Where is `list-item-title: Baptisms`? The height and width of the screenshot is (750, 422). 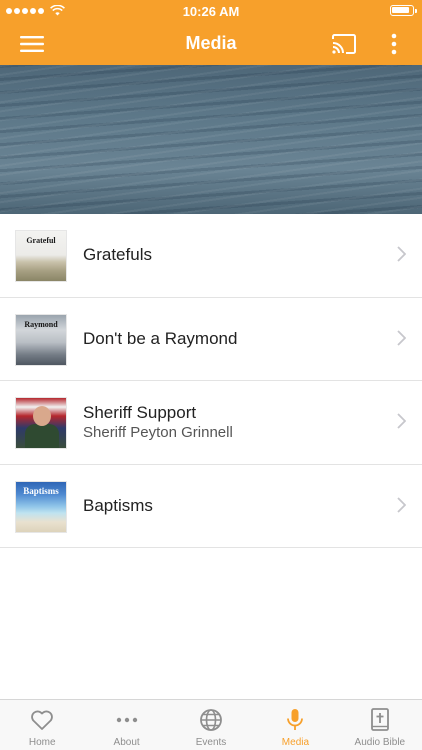
list-item-title: Baptisms is located at coordinates (118, 505).